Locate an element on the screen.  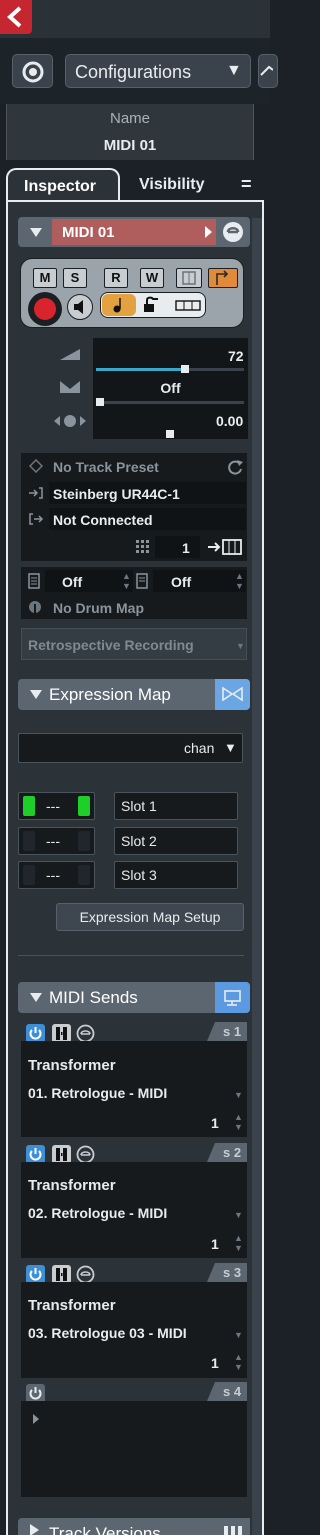
send-3-destination: 03. Retrologue 03 - MIDI is located at coordinates (107, 1333).